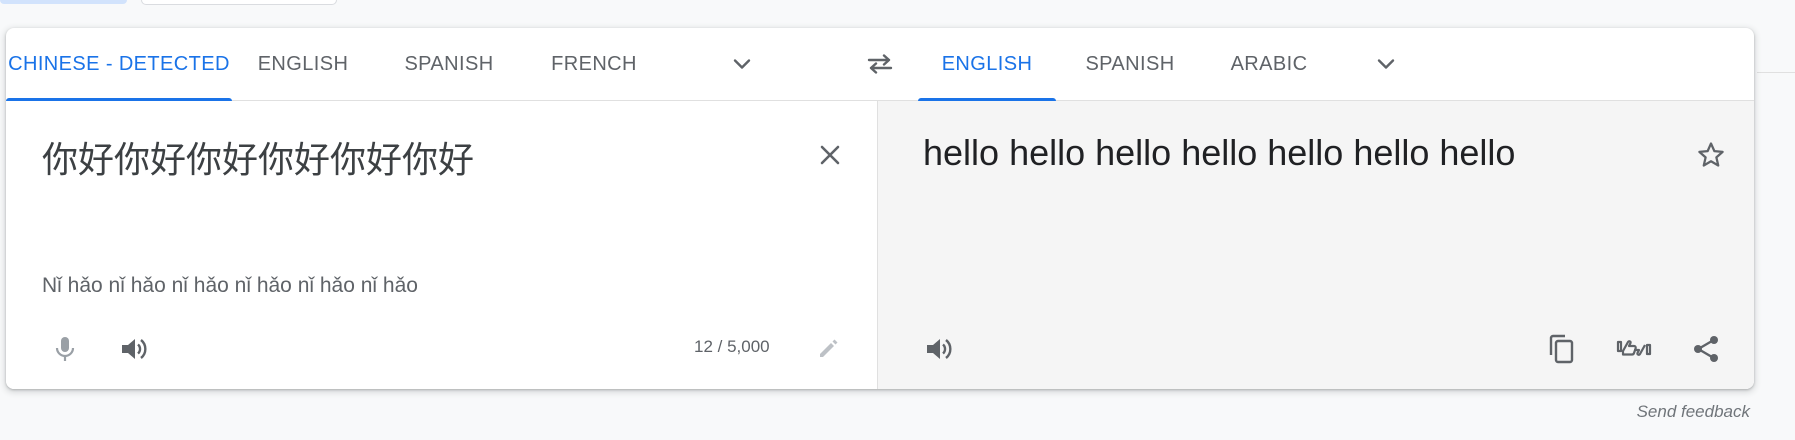  What do you see at coordinates (1693, 412) in the screenshot?
I see `send-feedback-link: Send feedback` at bounding box center [1693, 412].